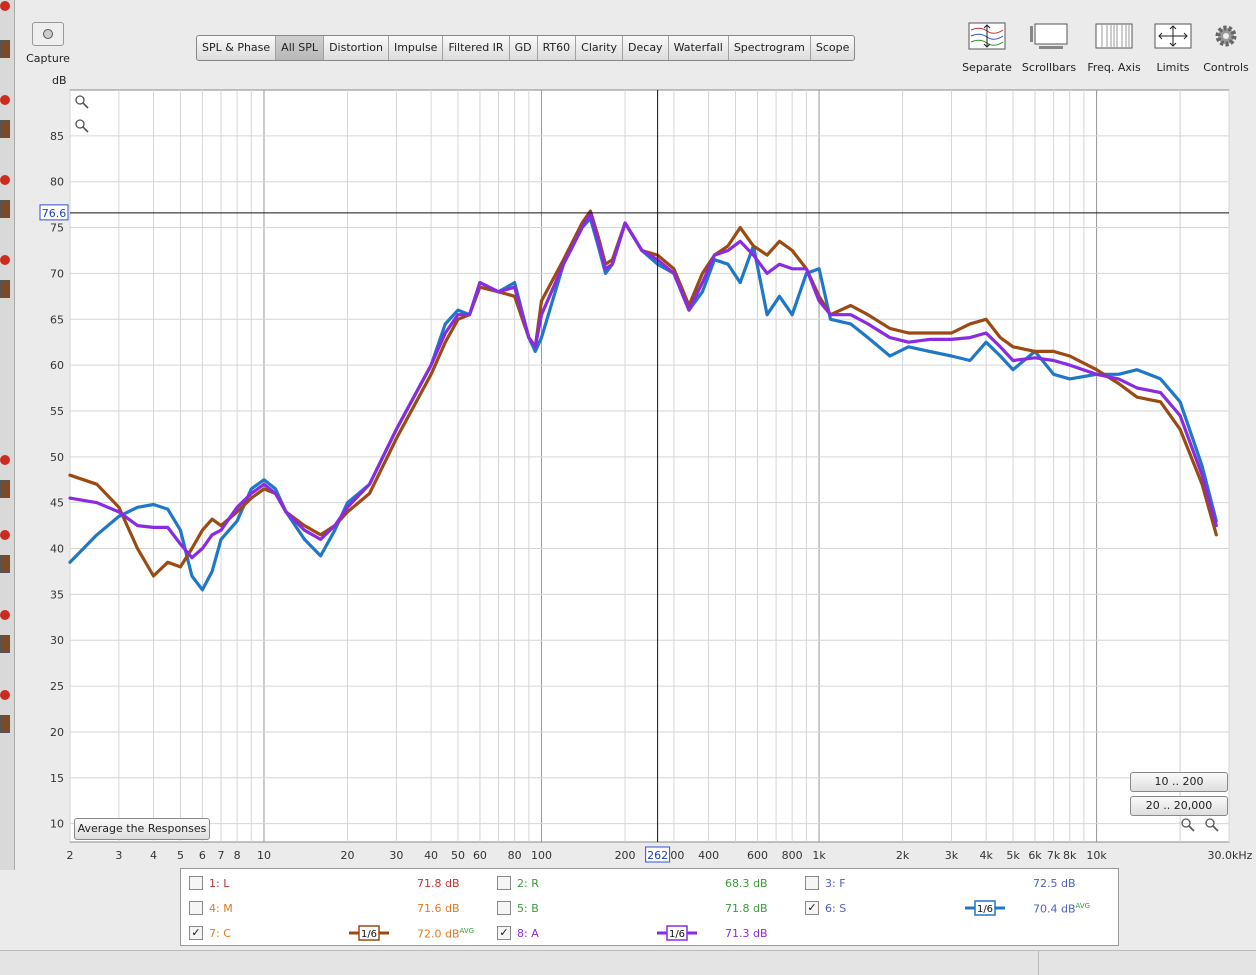 Image resolution: width=1256 pixels, height=975 pixels. What do you see at coordinates (237, 48) in the screenshot?
I see `tab-spl-phase: SPL & Phase` at bounding box center [237, 48].